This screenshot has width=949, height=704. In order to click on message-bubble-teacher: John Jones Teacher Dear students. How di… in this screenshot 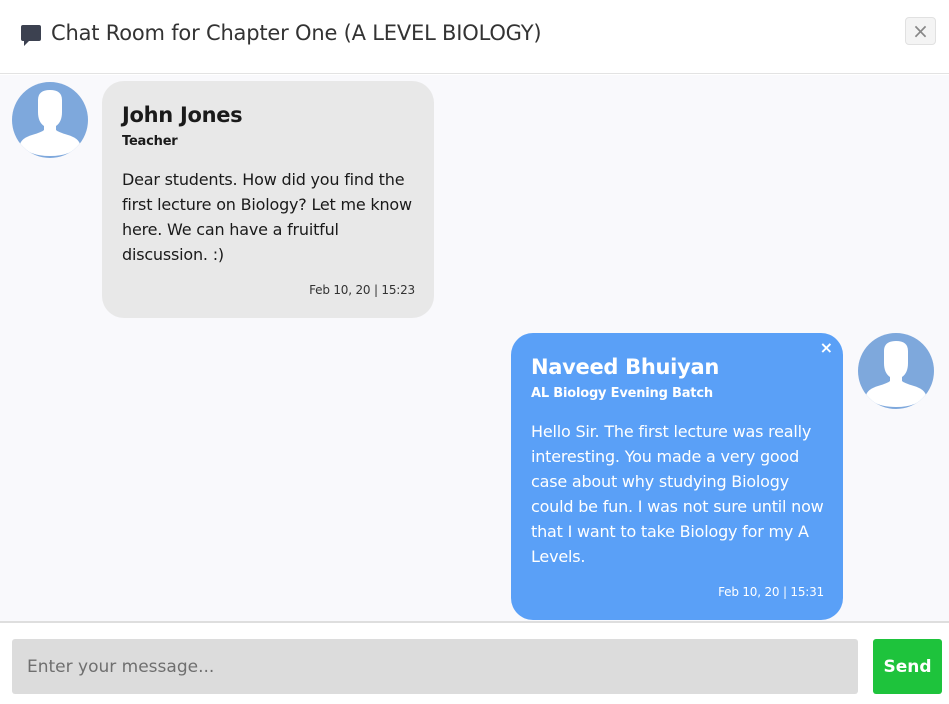, I will do `click(268, 199)`.